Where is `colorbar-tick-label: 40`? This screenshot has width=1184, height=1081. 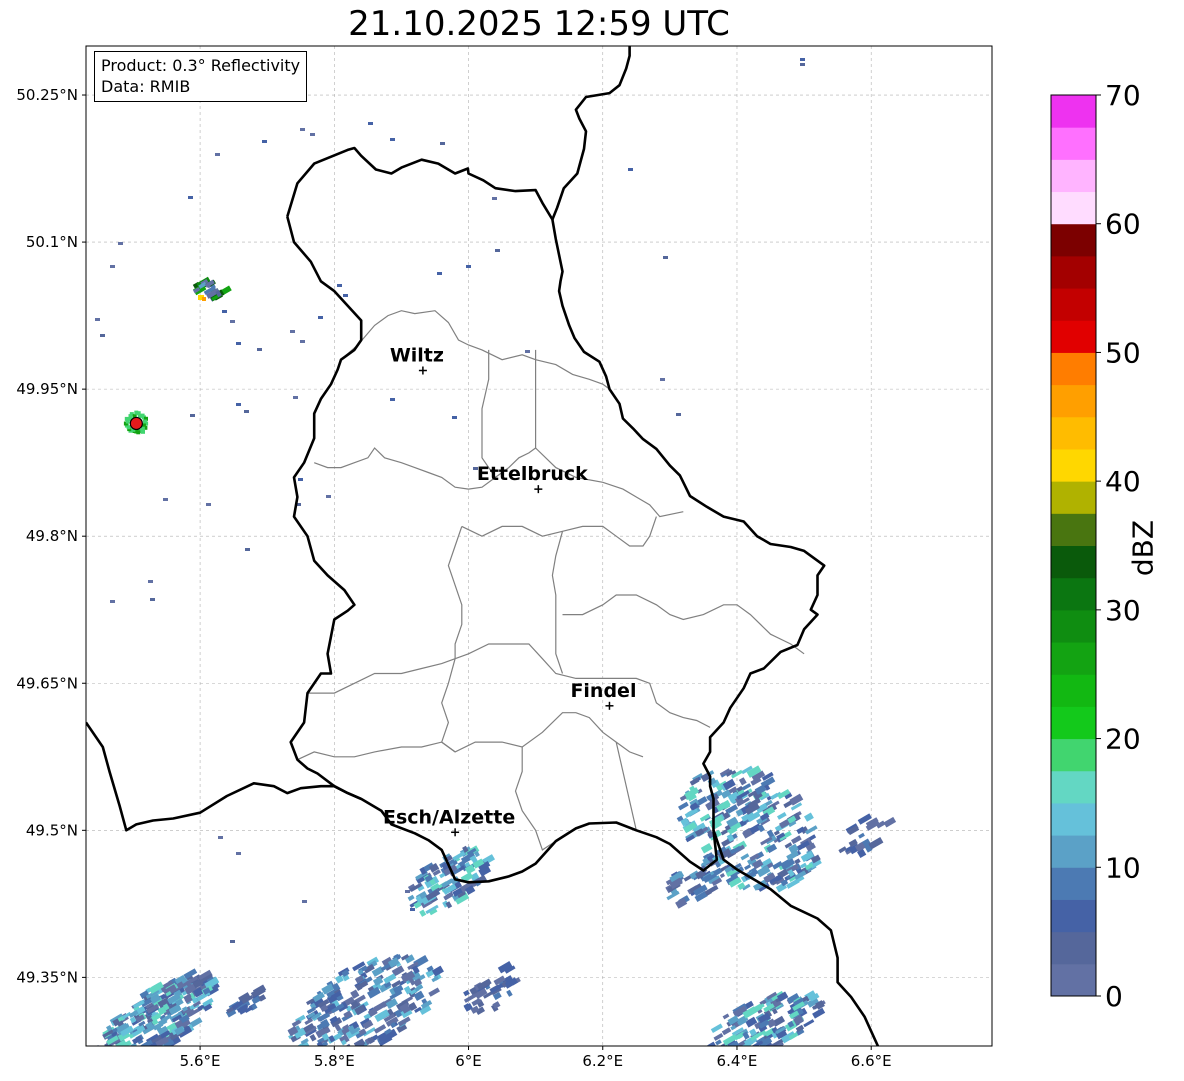 colorbar-tick-label: 40 is located at coordinates (1123, 481).